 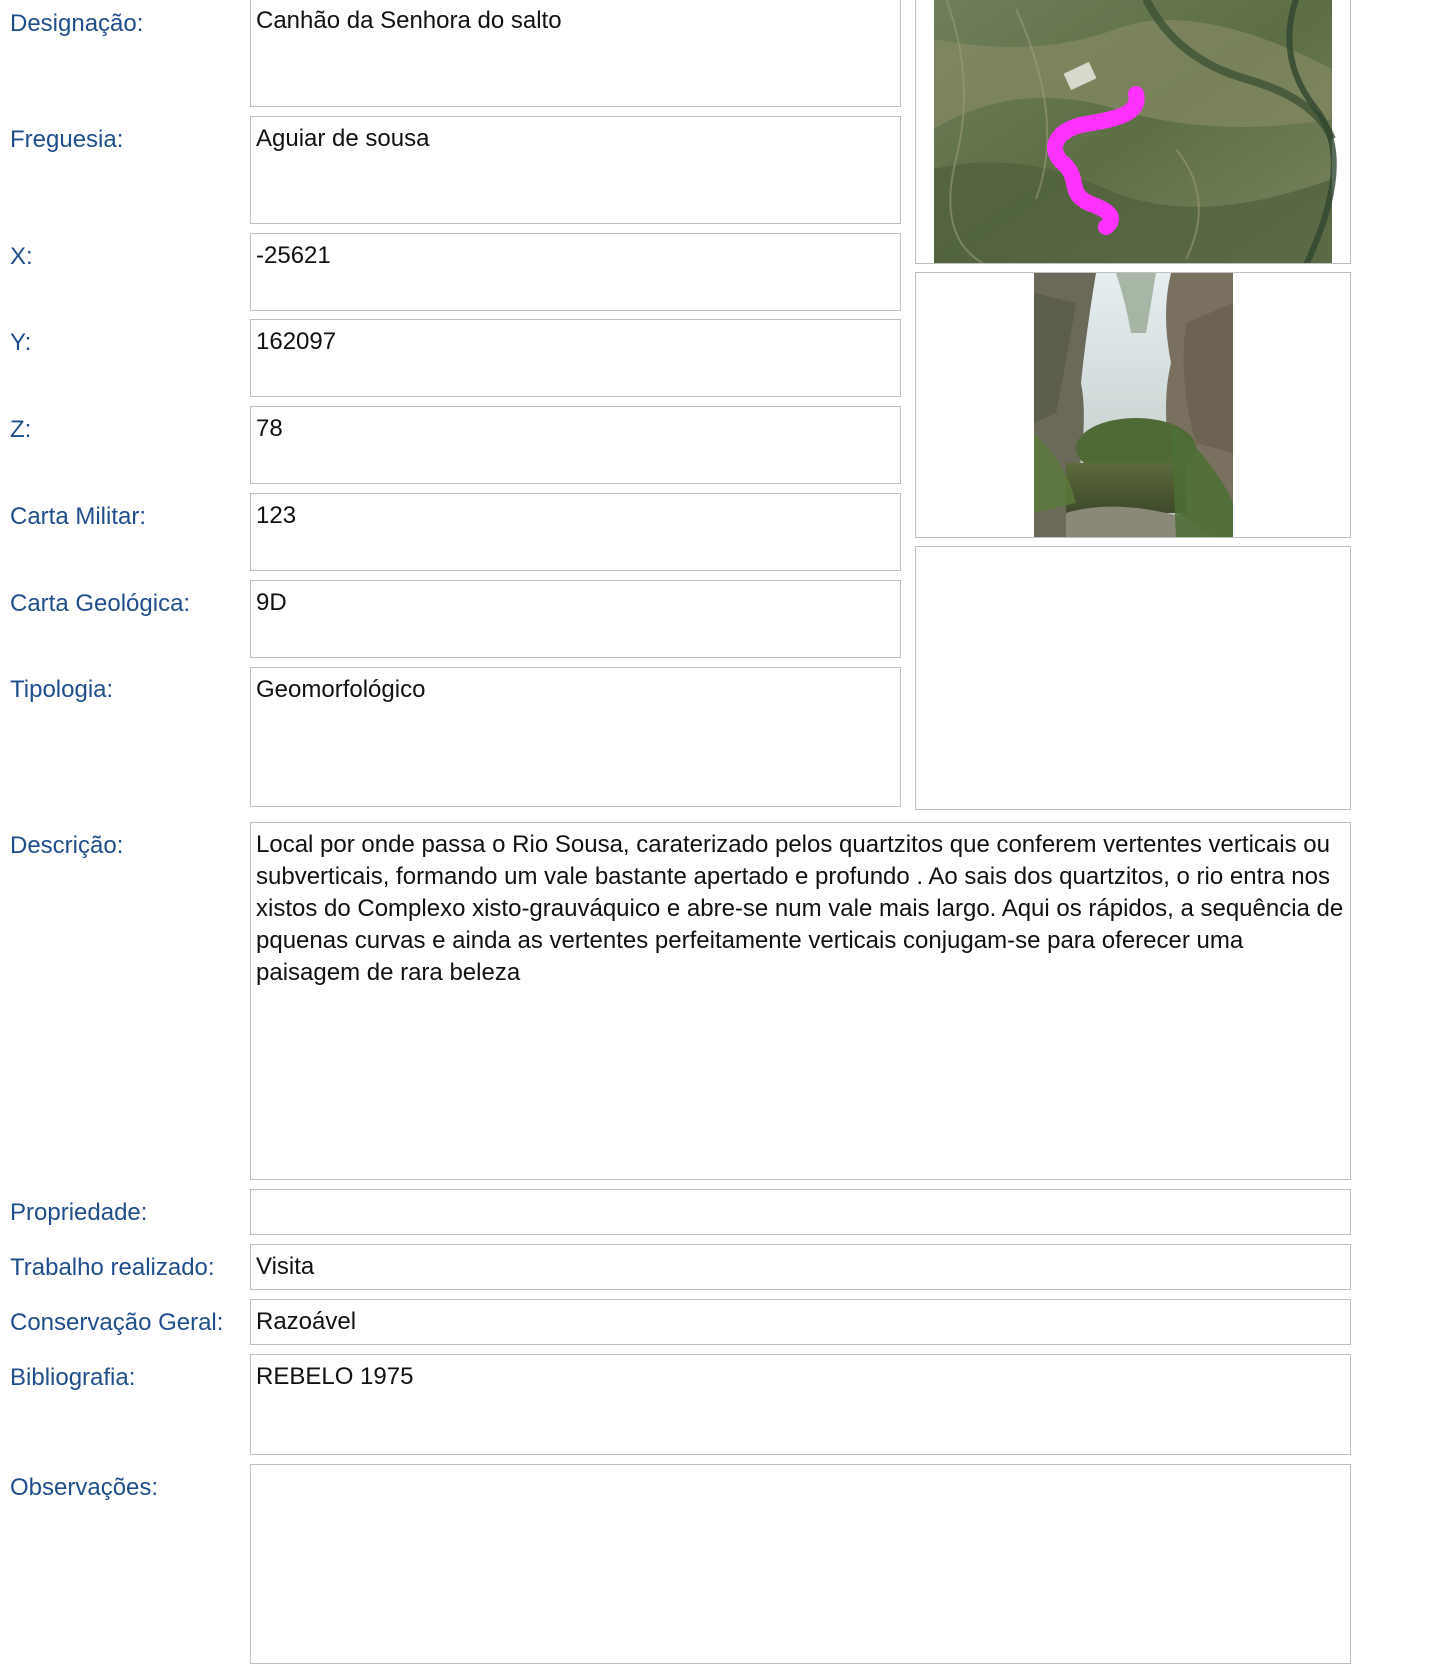 What do you see at coordinates (77, 23) in the screenshot?
I see `label-designacao: Designação:` at bounding box center [77, 23].